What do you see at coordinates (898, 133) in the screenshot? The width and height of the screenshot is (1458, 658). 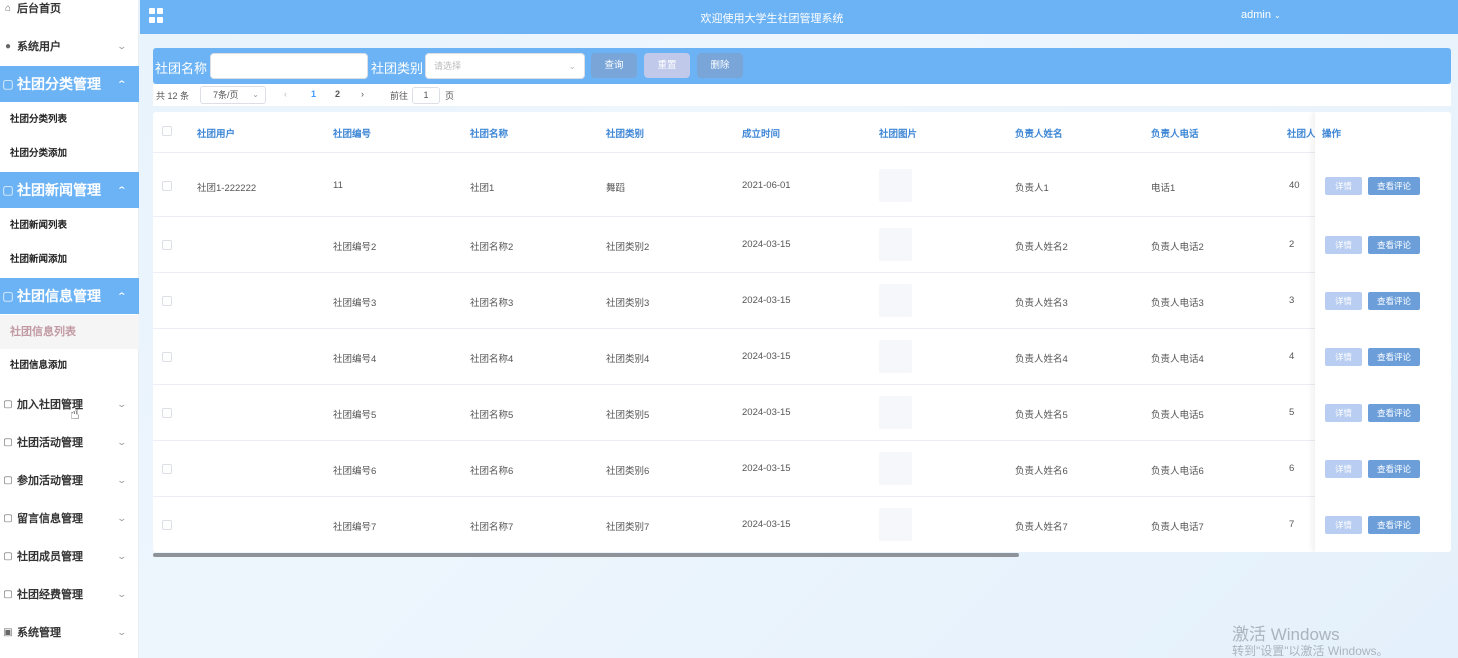 I see `col-header: 社团图片` at bounding box center [898, 133].